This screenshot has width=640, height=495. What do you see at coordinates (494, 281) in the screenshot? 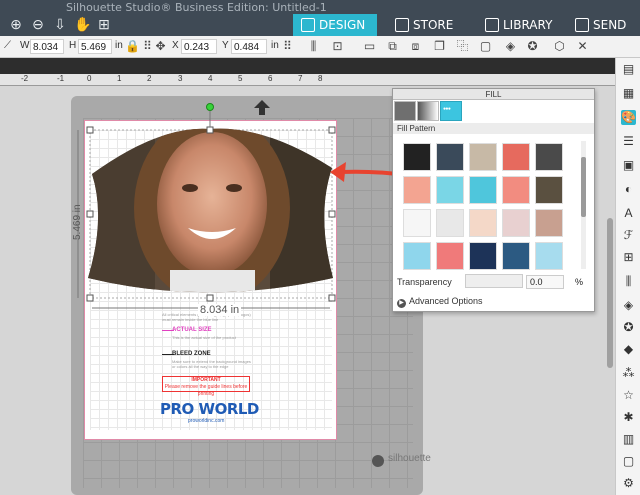
I see `transparency-slider` at bounding box center [494, 281].